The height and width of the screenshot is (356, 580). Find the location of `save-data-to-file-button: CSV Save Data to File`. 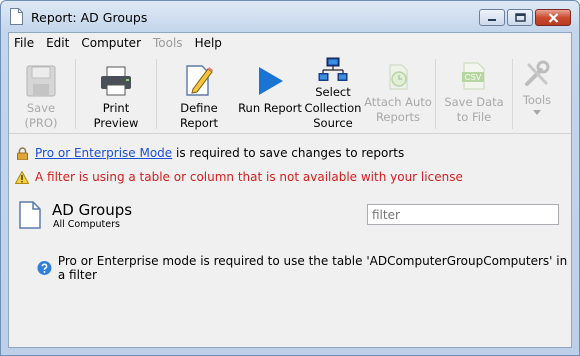

save-data-to-file-button: CSV Save Data to File is located at coordinates (474, 93).